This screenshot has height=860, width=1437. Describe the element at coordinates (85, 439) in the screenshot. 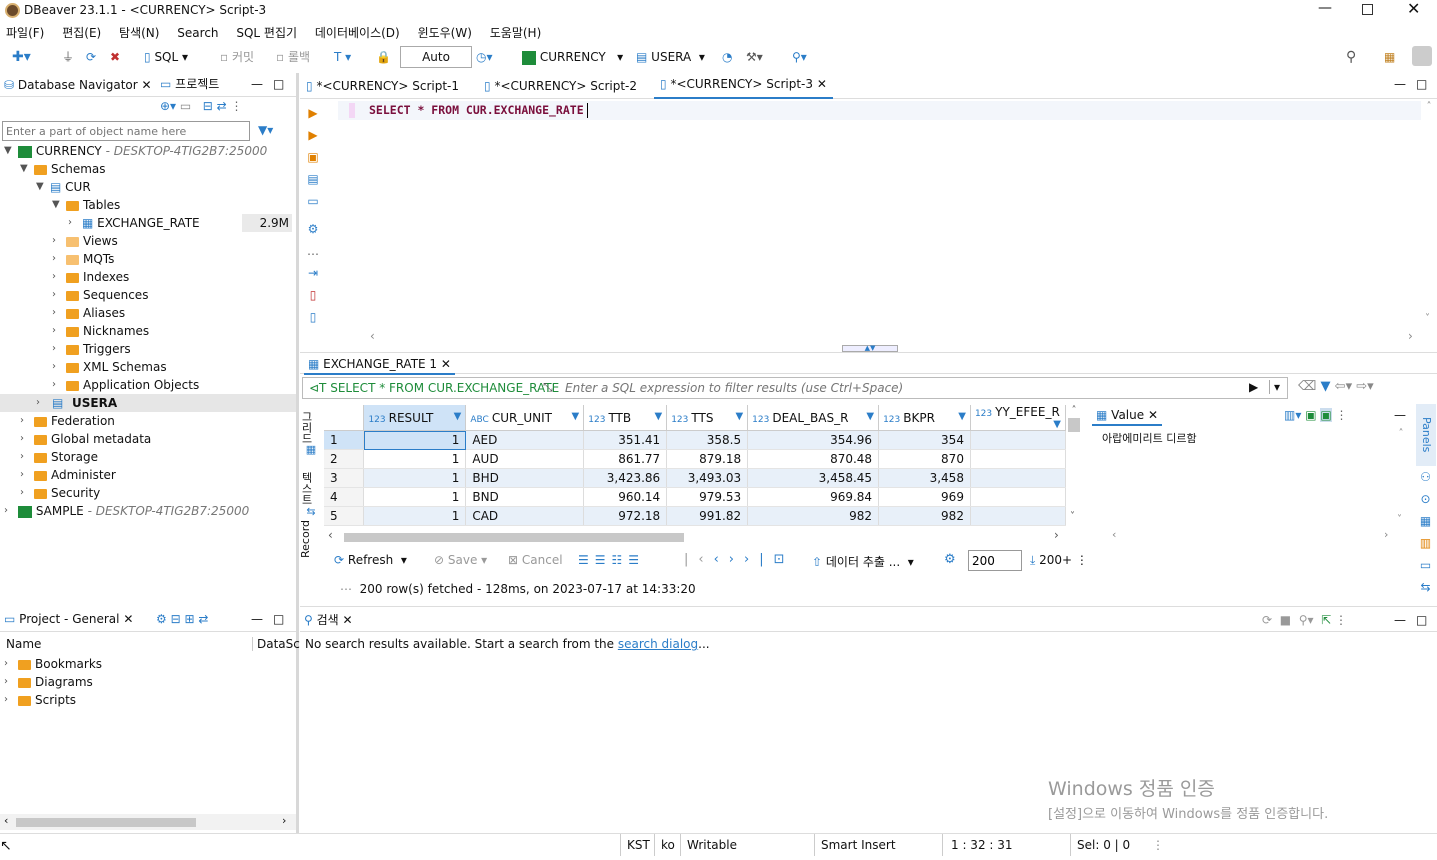

I see `tree-item-global-metadata: › Global metadata` at that location.